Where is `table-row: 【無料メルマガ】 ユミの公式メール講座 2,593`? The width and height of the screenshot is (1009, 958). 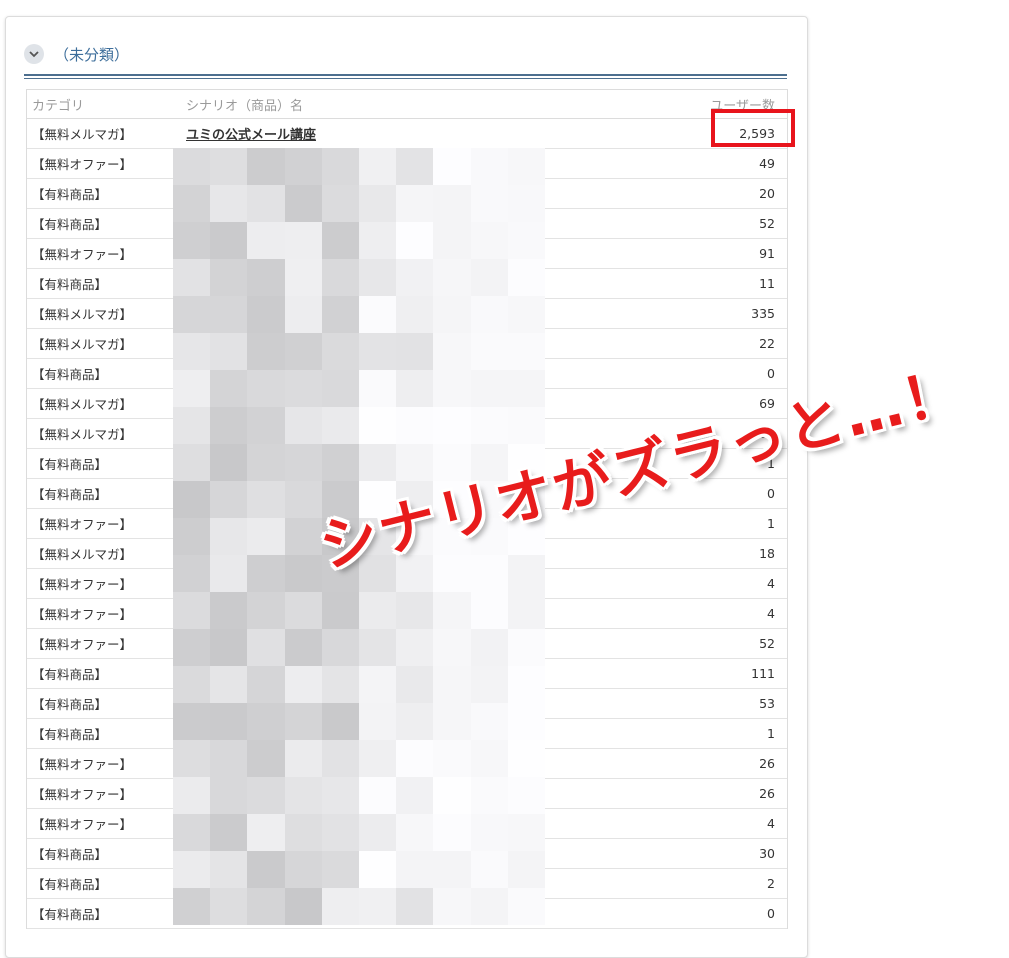
table-row: 【無料メルマガ】 ユミの公式メール講座 2,593 is located at coordinates (407, 134).